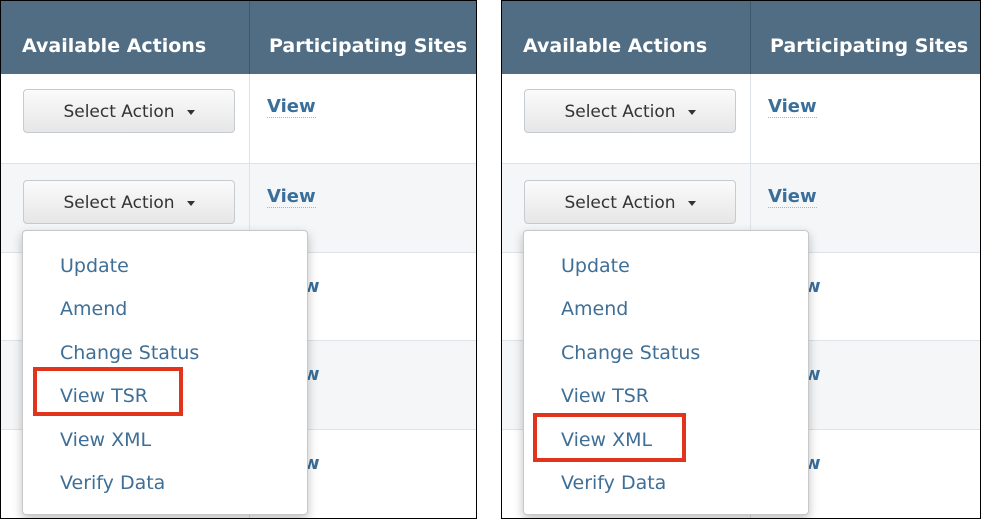  Describe the element at coordinates (605, 396) in the screenshot. I see `menu-item-view-tsr: View TSR` at that location.